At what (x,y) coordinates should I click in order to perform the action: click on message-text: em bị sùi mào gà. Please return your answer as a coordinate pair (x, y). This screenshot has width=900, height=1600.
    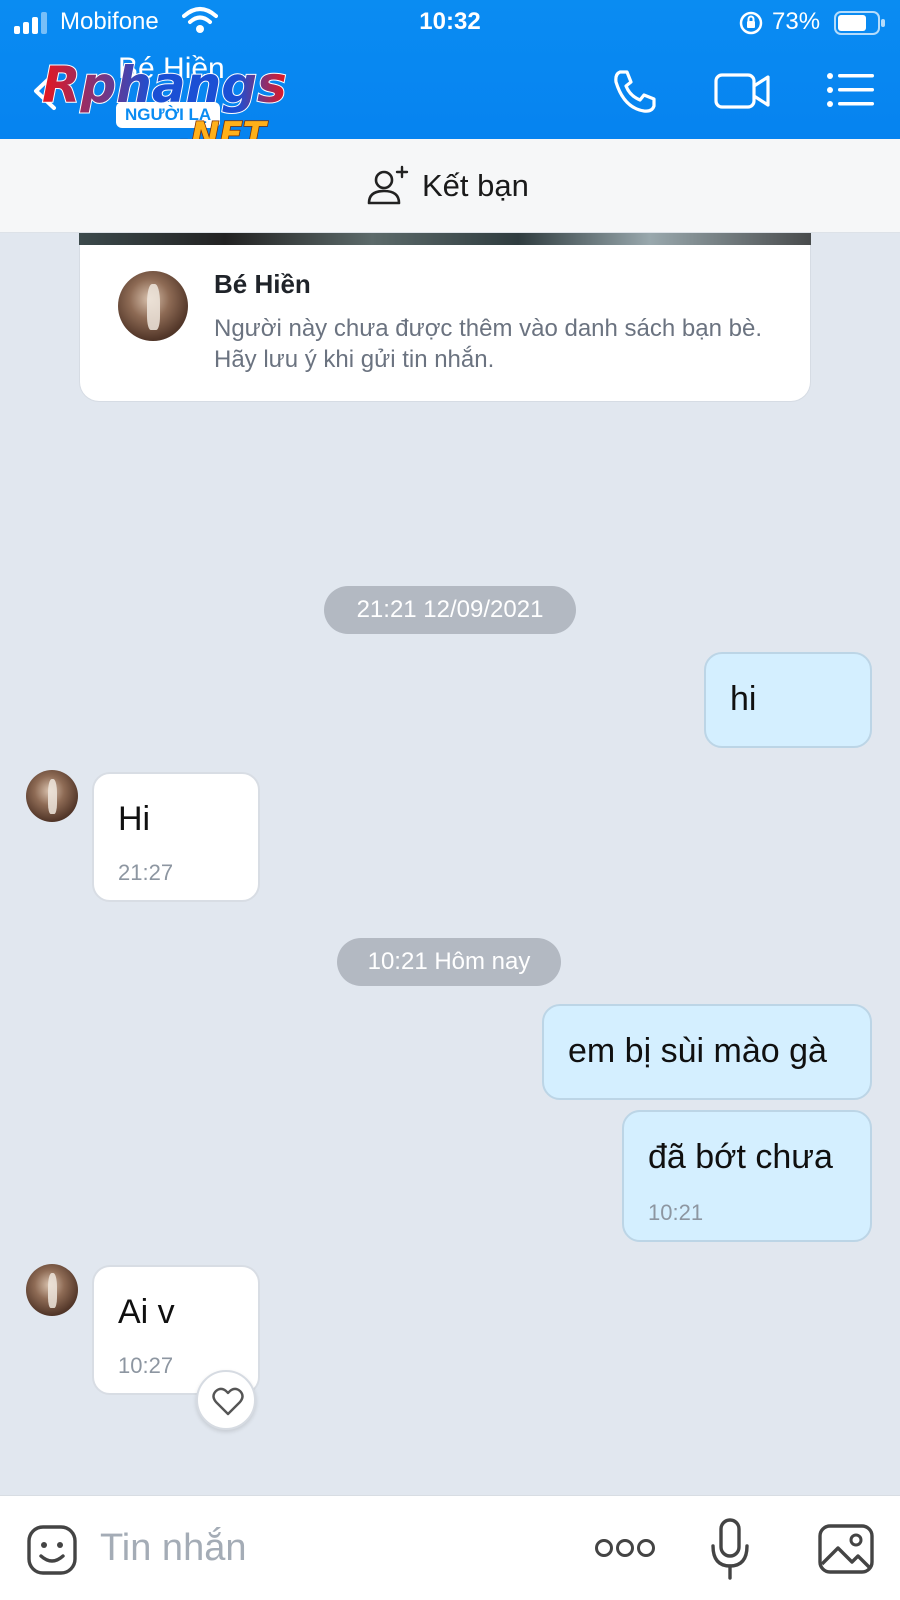
    Looking at the image, I should click on (697, 1051).